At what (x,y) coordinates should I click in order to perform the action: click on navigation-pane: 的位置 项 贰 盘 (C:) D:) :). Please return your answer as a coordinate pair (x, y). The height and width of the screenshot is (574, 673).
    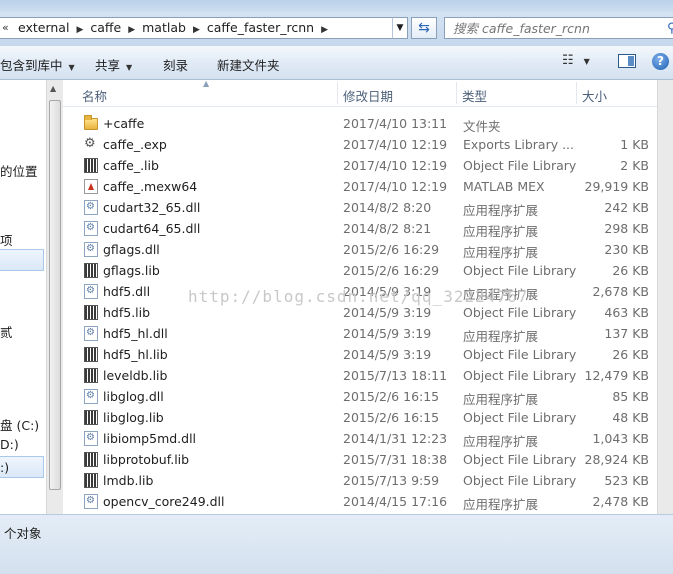
    Looking at the image, I should click on (23, 297).